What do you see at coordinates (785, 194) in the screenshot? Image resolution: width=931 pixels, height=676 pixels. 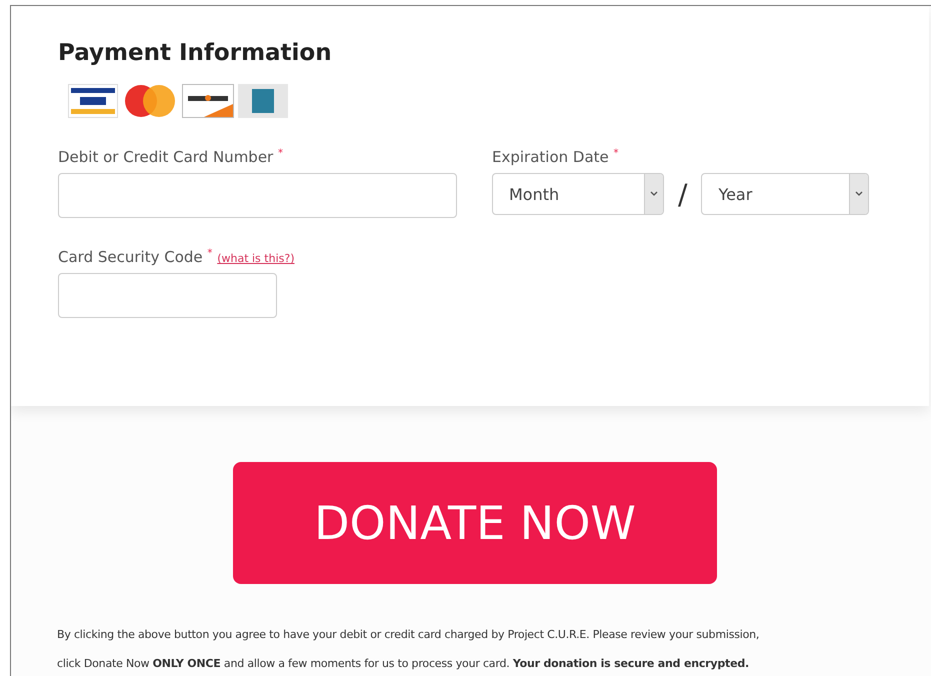 I see `year-dropdown: Year` at bounding box center [785, 194].